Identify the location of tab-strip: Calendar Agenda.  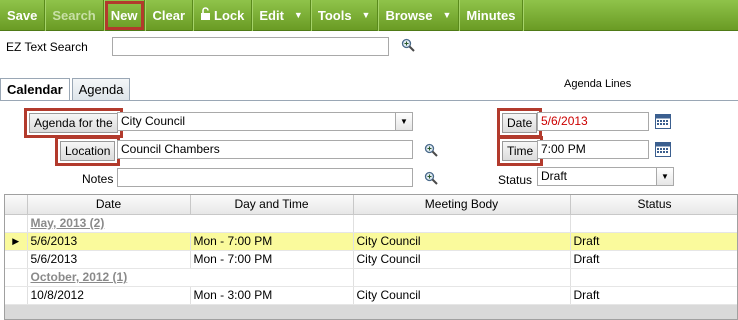
(66, 89).